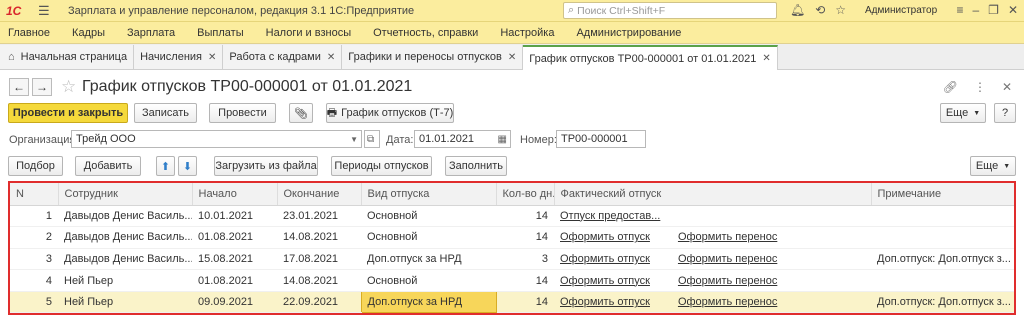 Image resolution: width=1024 pixels, height=336 pixels. Describe the element at coordinates (425, 33) in the screenshot. I see `menu-item-reports: Отчетность, справки` at that location.